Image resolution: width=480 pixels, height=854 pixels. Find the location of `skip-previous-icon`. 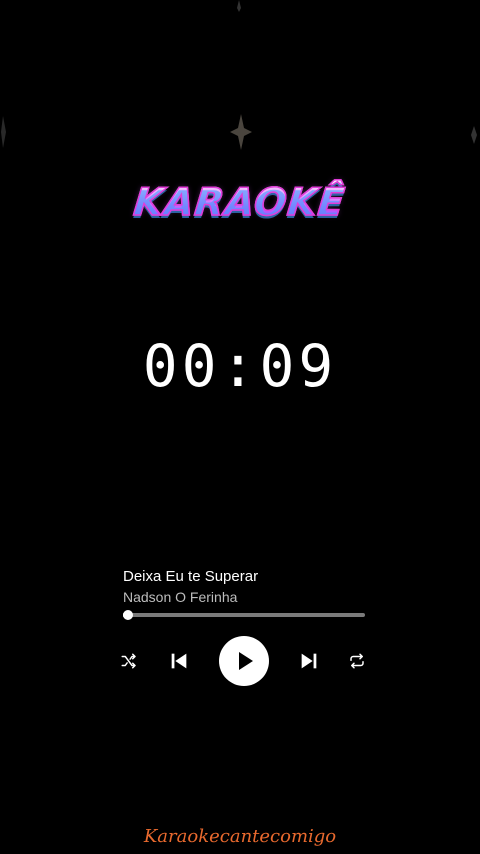

skip-previous-icon is located at coordinates (179, 661).